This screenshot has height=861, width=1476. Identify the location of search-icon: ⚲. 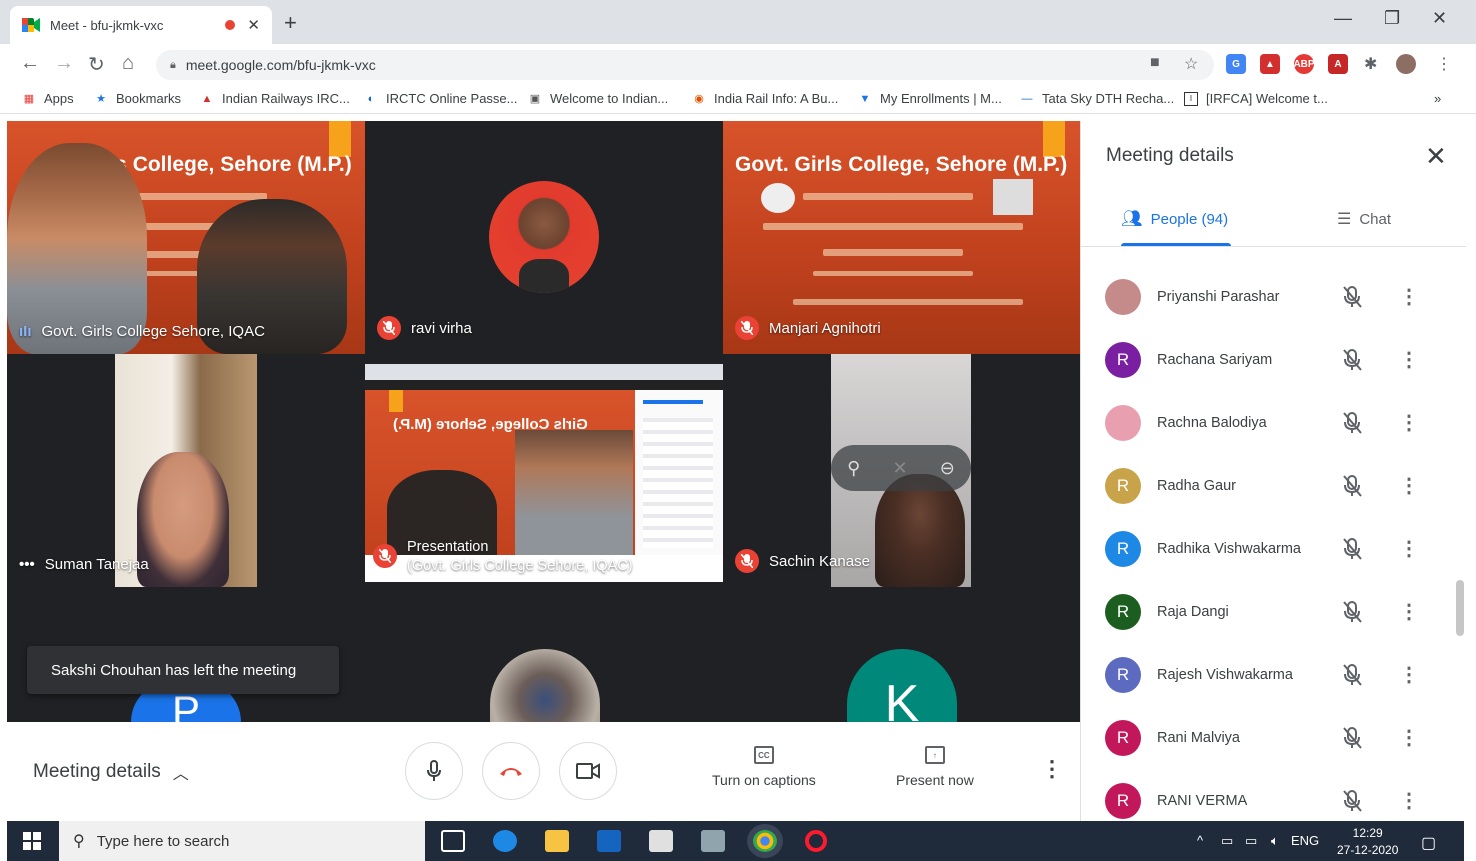
(79, 841).